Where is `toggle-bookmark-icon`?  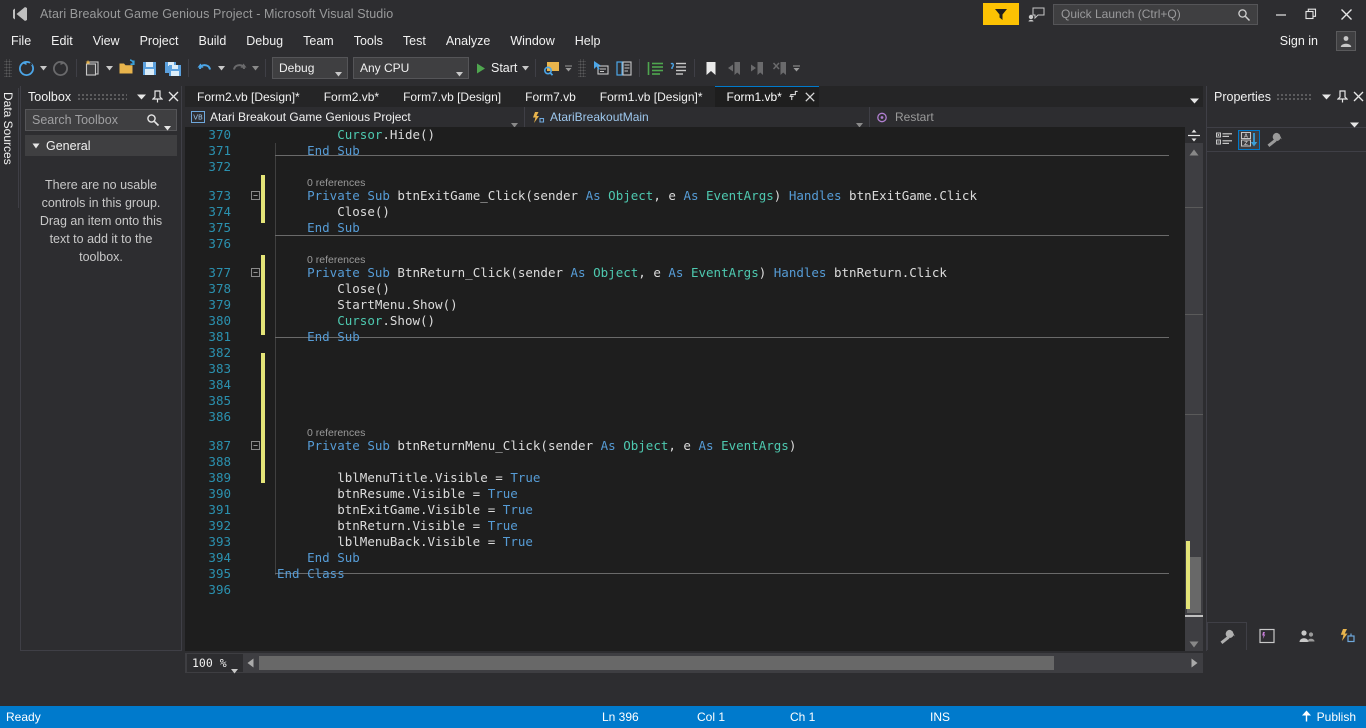
toggle-bookmark-icon is located at coordinates (710, 68).